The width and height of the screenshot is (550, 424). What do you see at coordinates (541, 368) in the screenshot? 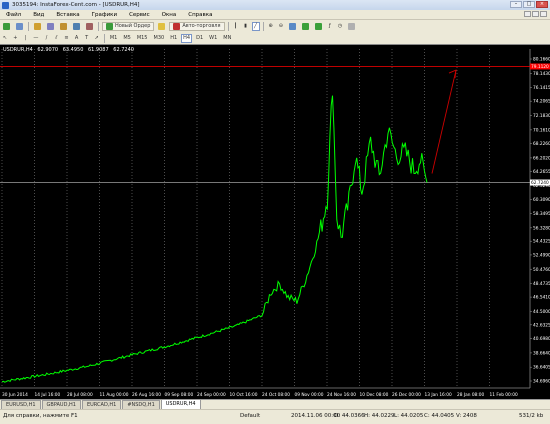
I see `price-tick-label: 36.6405` at bounding box center [541, 368].